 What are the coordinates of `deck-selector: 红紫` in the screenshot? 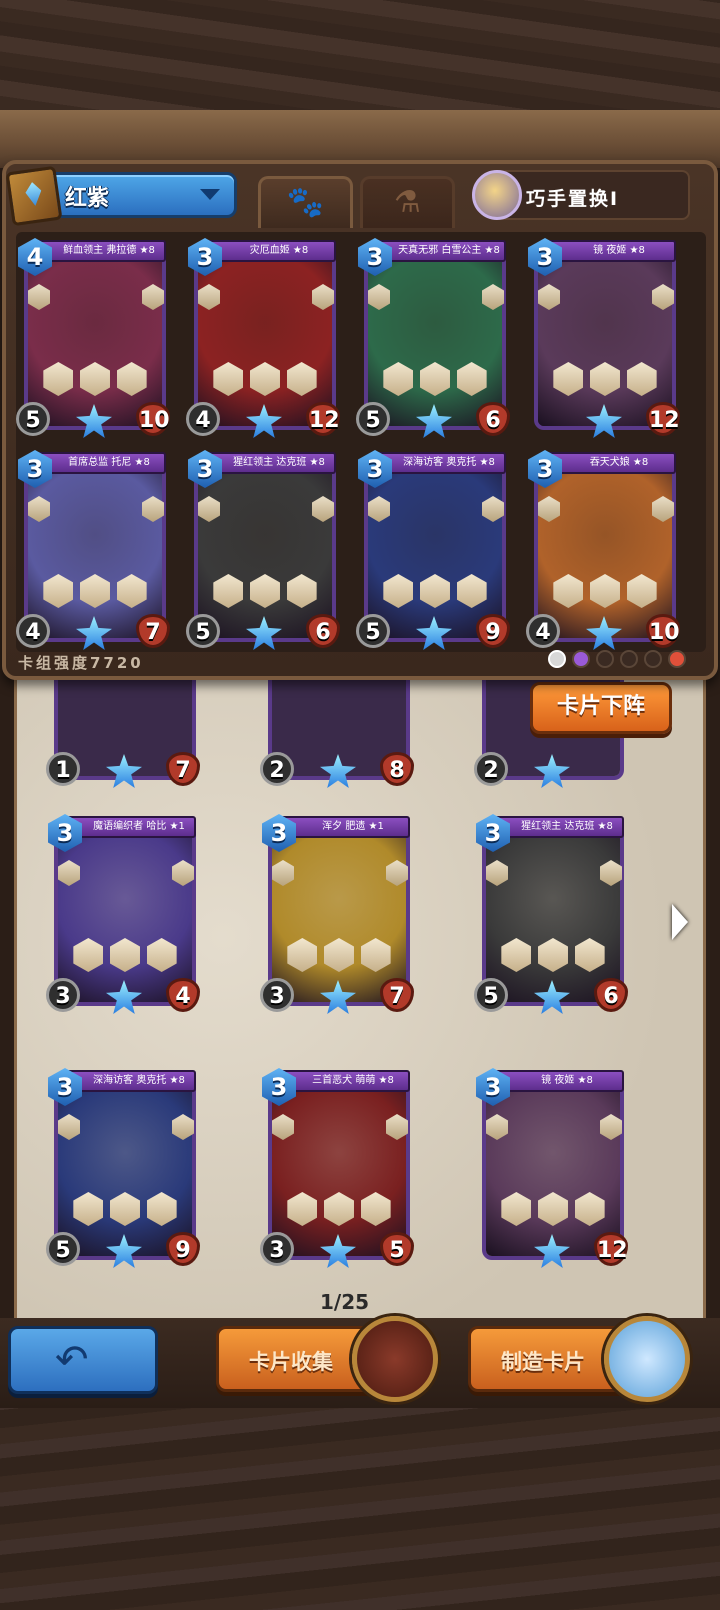 It's located at (121, 196).